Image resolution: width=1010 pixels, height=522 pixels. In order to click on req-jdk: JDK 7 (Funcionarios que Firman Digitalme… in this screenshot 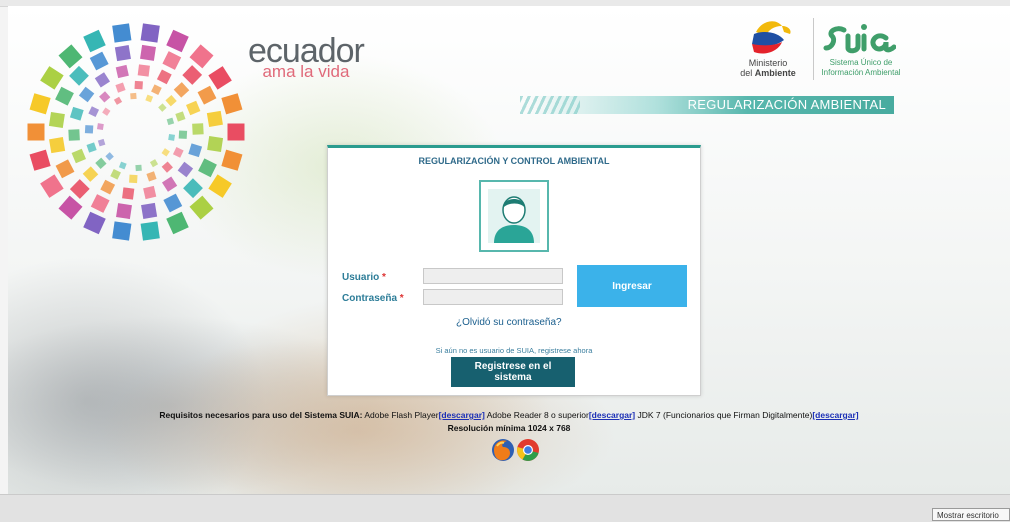, I will do `click(724, 415)`.